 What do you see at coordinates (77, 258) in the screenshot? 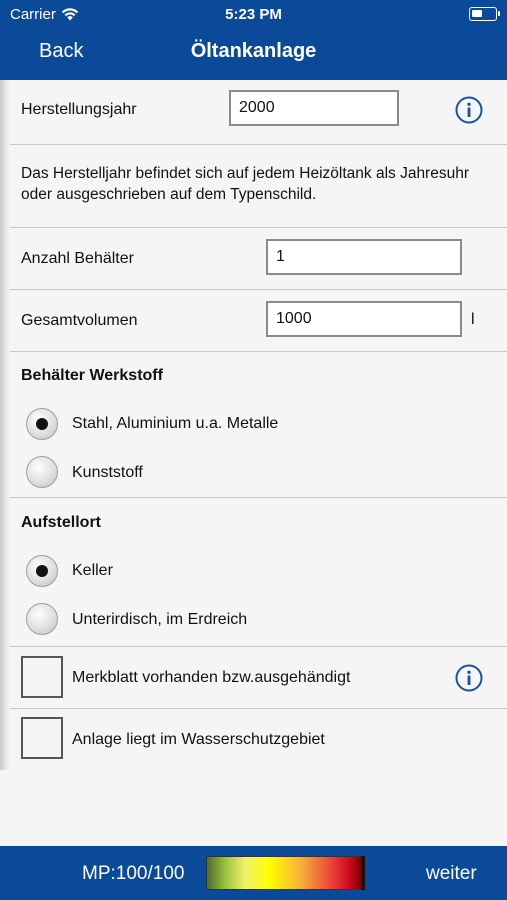
I see `anzahl-behaelter-label: Anzahl Behälter` at bounding box center [77, 258].